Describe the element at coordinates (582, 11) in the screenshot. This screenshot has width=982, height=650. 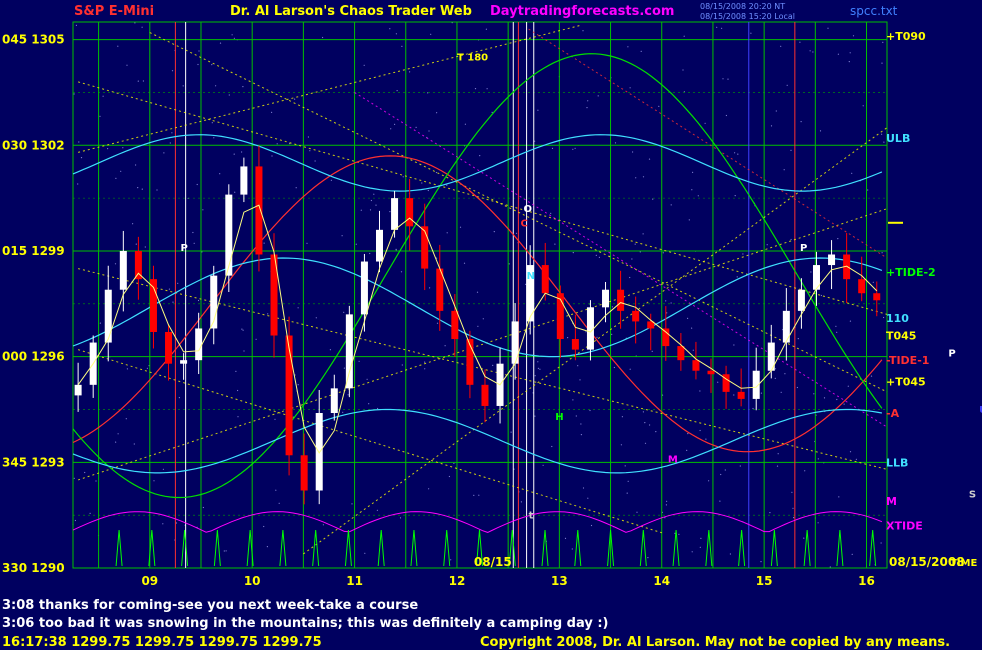
I see `site-link: Daytradingforecasts.com` at that location.